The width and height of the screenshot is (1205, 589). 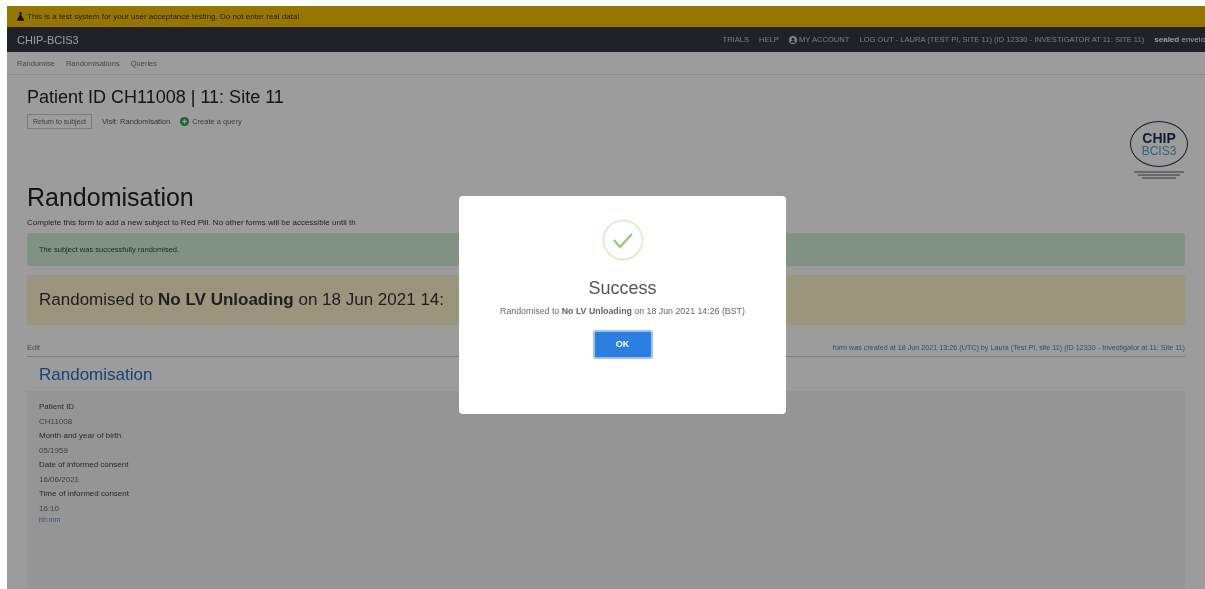 What do you see at coordinates (56, 421) in the screenshot?
I see `field-value: CH11008` at bounding box center [56, 421].